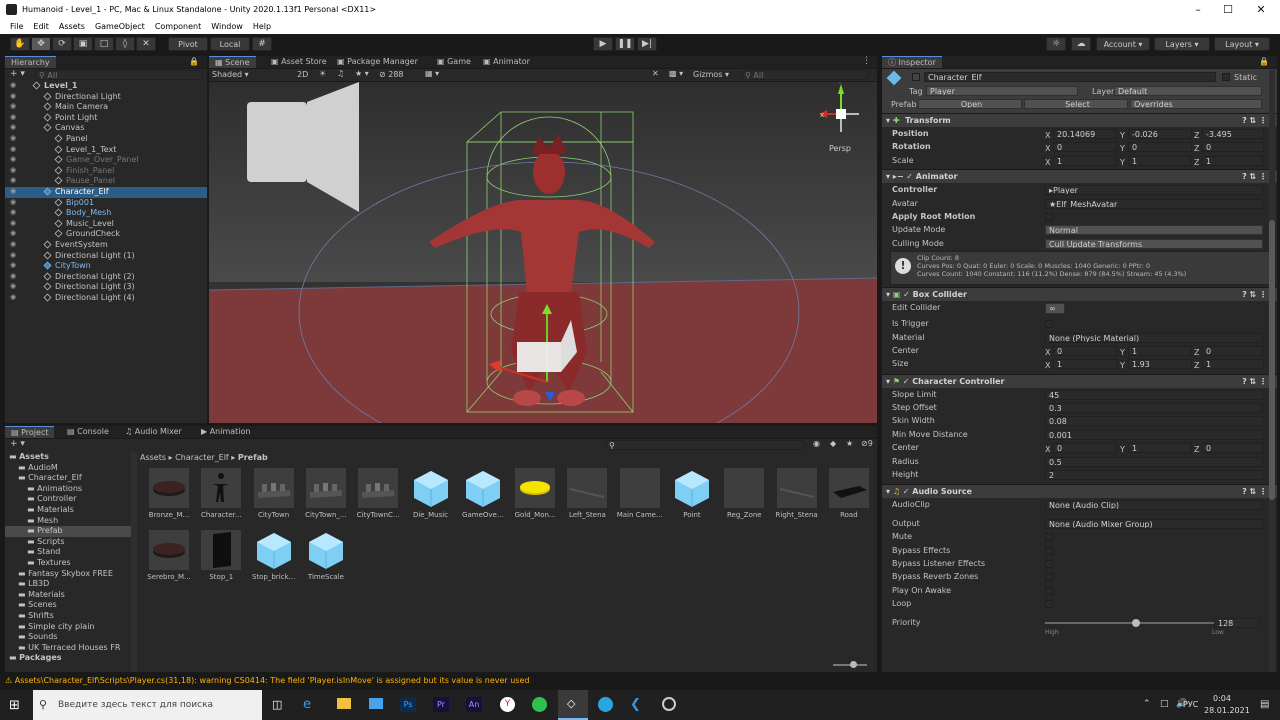 The image size is (1280, 720). I want to click on close-icon: ✕, so click(1261, 10).